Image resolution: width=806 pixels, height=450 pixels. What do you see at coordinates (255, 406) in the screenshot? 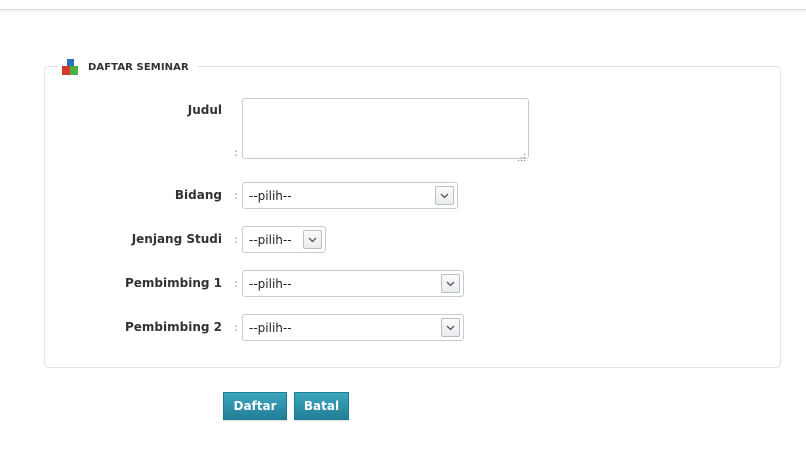
I see `daftar-button: Daftar` at bounding box center [255, 406].